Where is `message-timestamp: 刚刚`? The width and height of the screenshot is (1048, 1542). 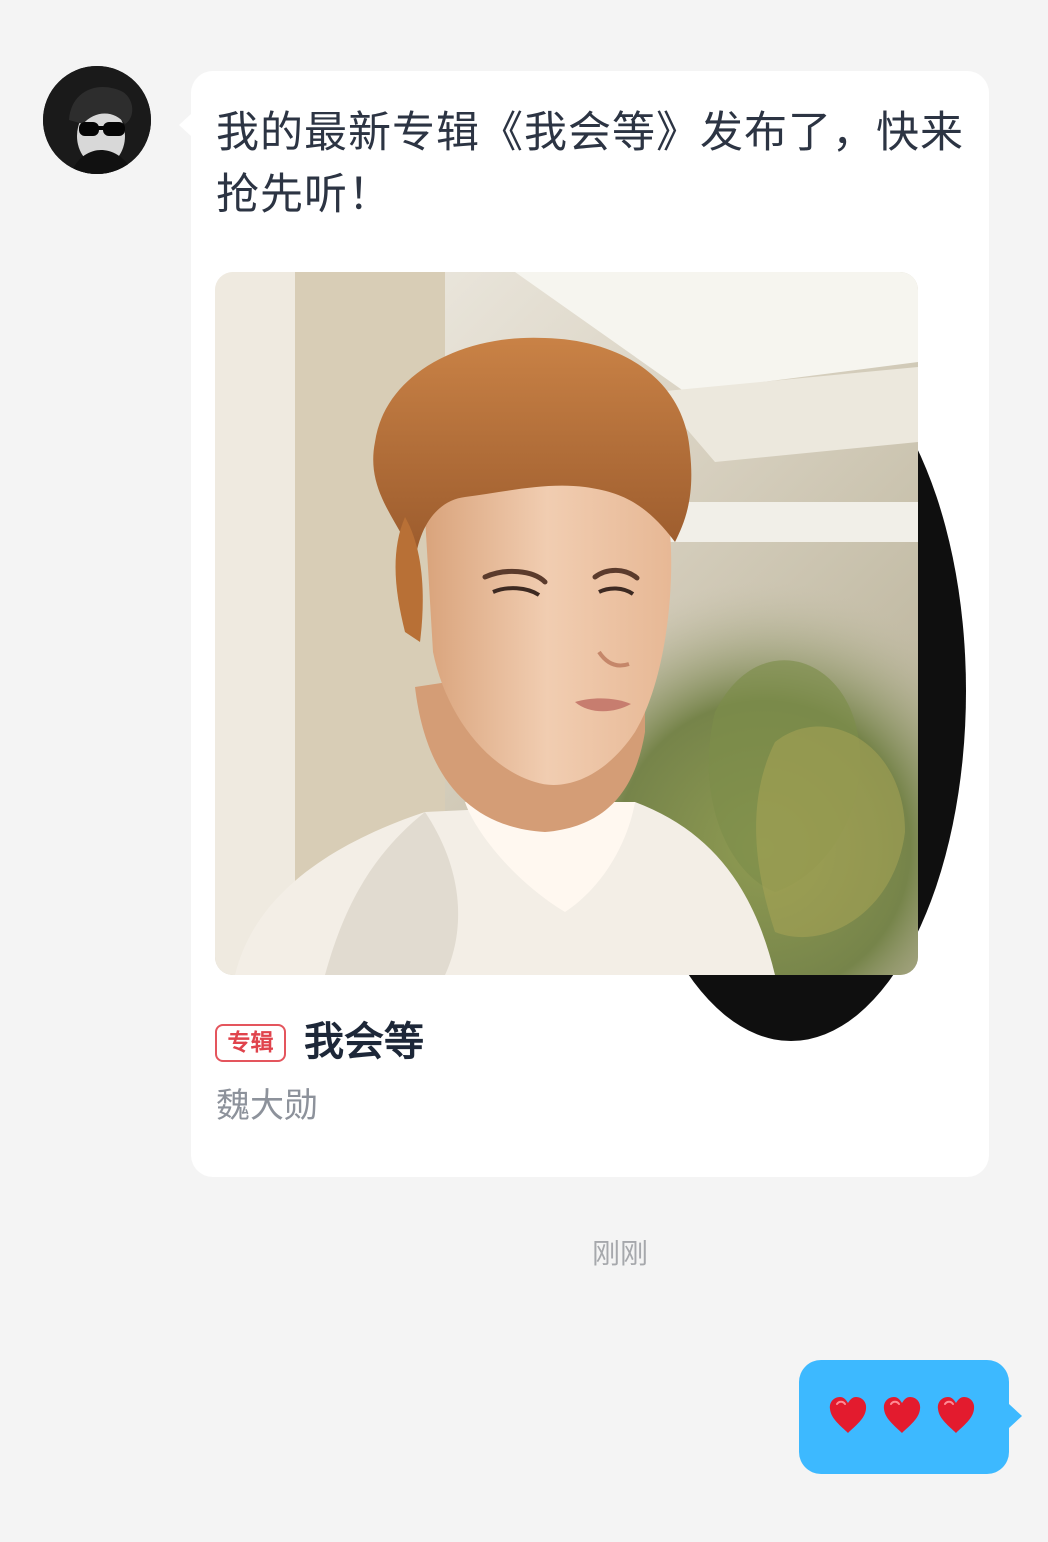
message-timestamp: 刚刚 is located at coordinates (619, 1253).